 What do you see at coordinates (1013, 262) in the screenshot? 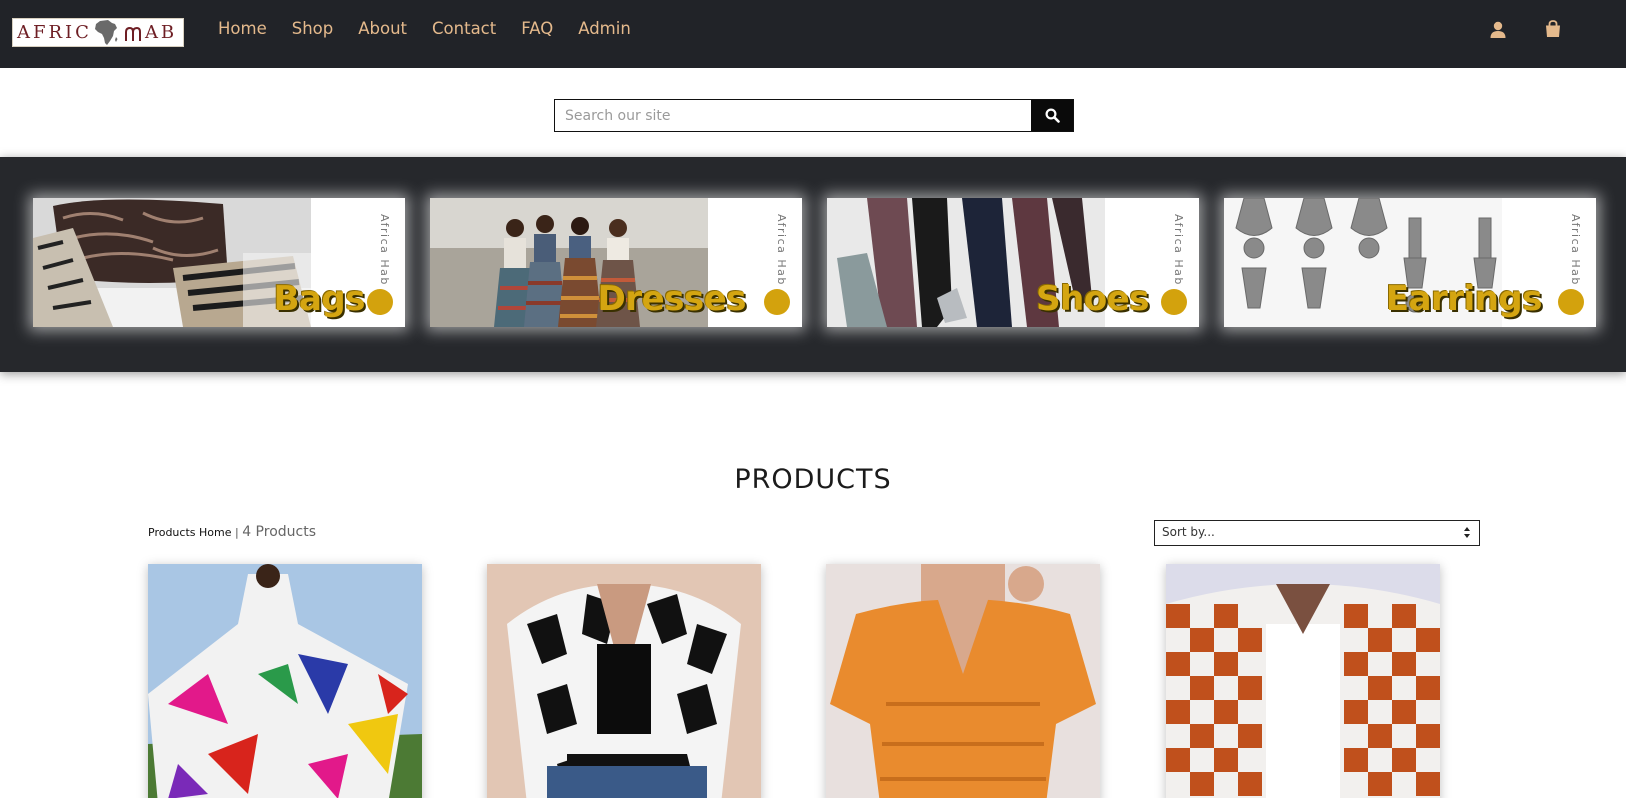
I see `category-card-shoes: Africa Hab Shoes` at bounding box center [1013, 262].